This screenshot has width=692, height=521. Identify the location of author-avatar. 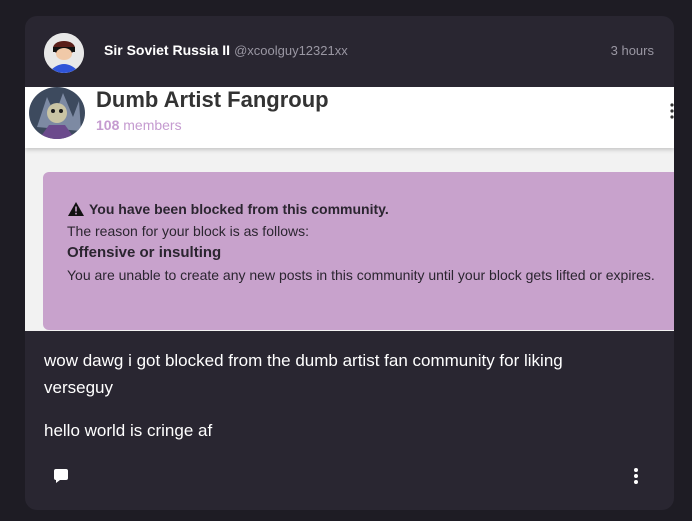
(64, 53).